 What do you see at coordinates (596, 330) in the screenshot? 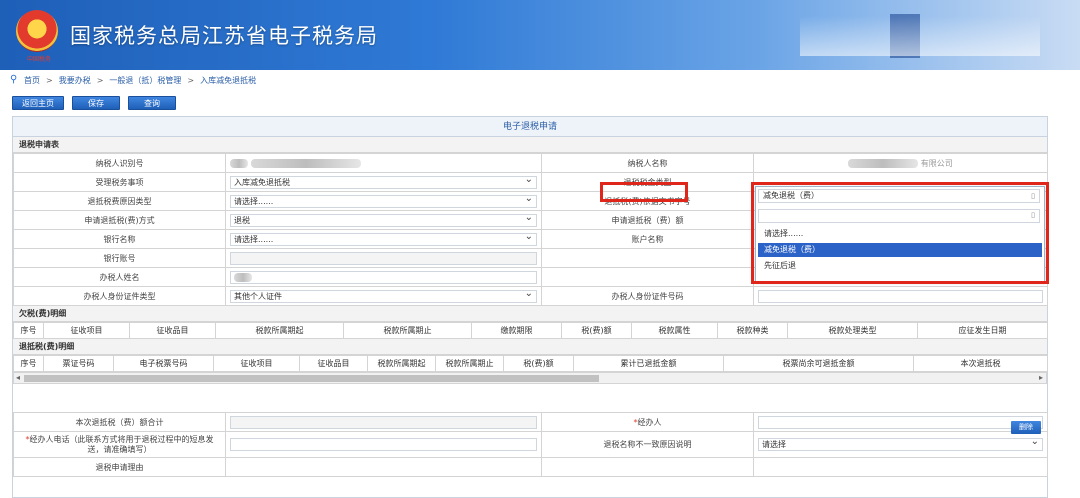
I see `owed-col-header: 税(费)额` at bounding box center [596, 330].